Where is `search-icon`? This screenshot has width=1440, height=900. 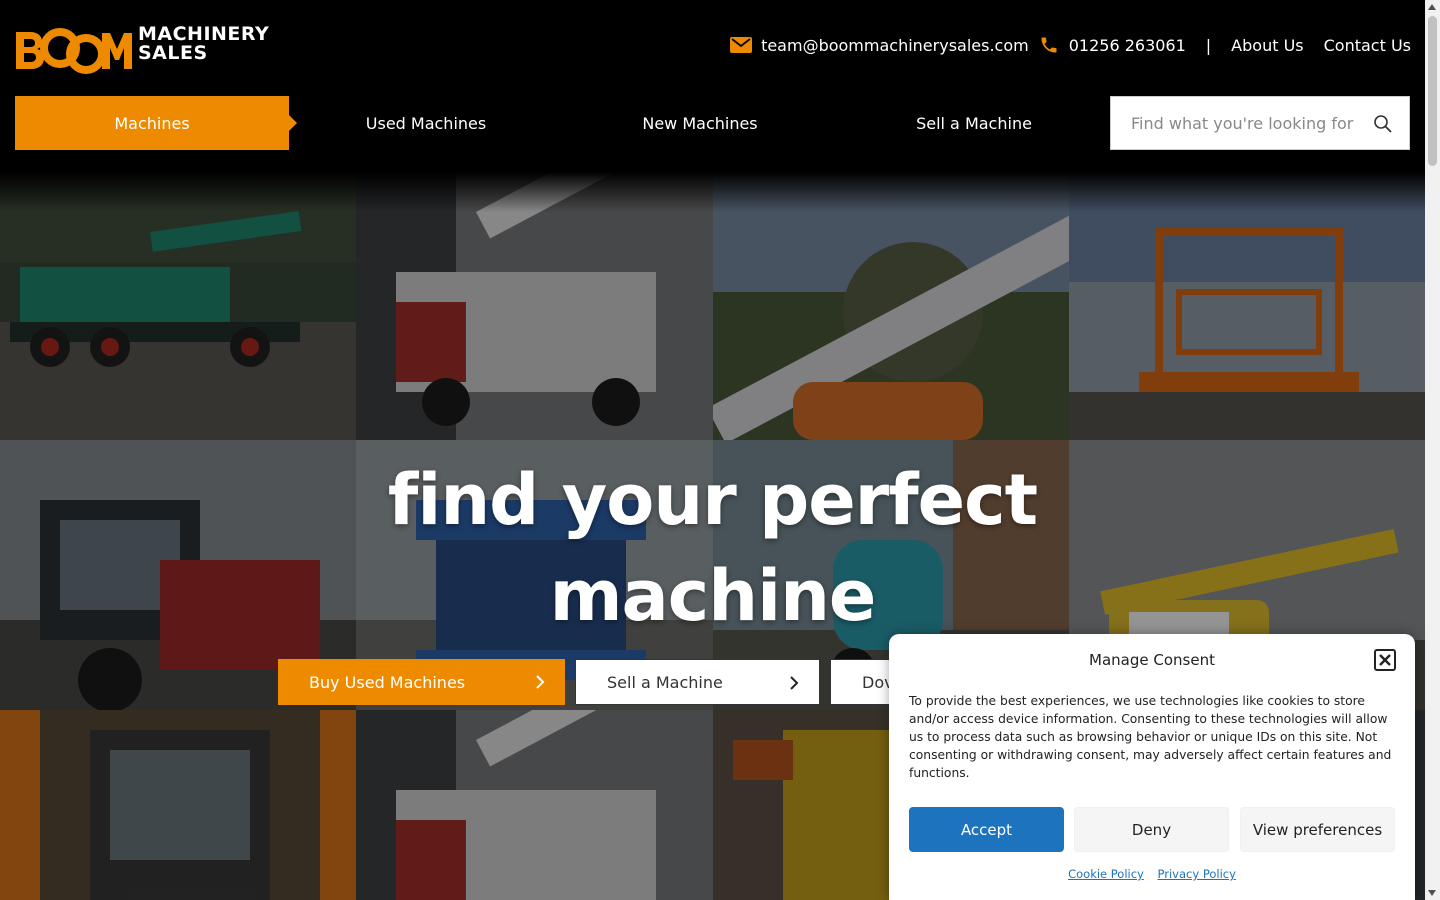
search-icon is located at coordinates (1383, 124).